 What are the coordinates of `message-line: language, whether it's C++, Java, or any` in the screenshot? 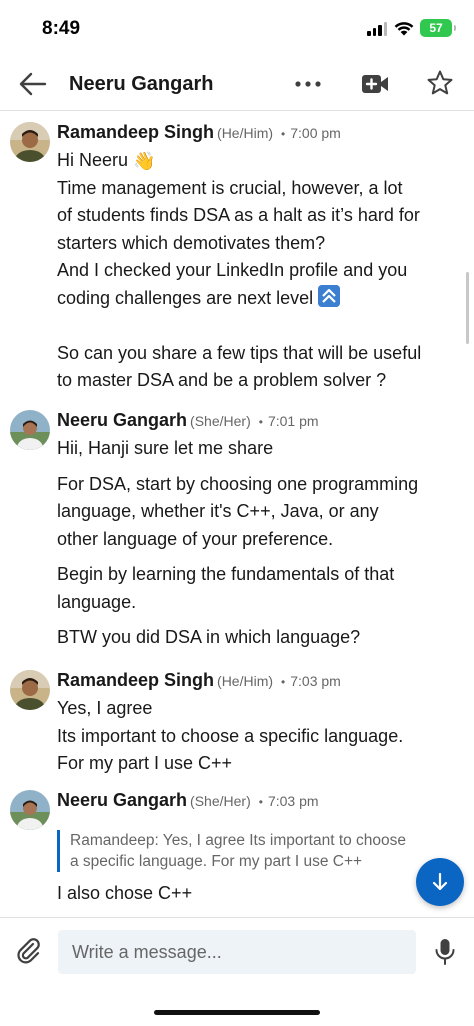 It's located at (218, 511).